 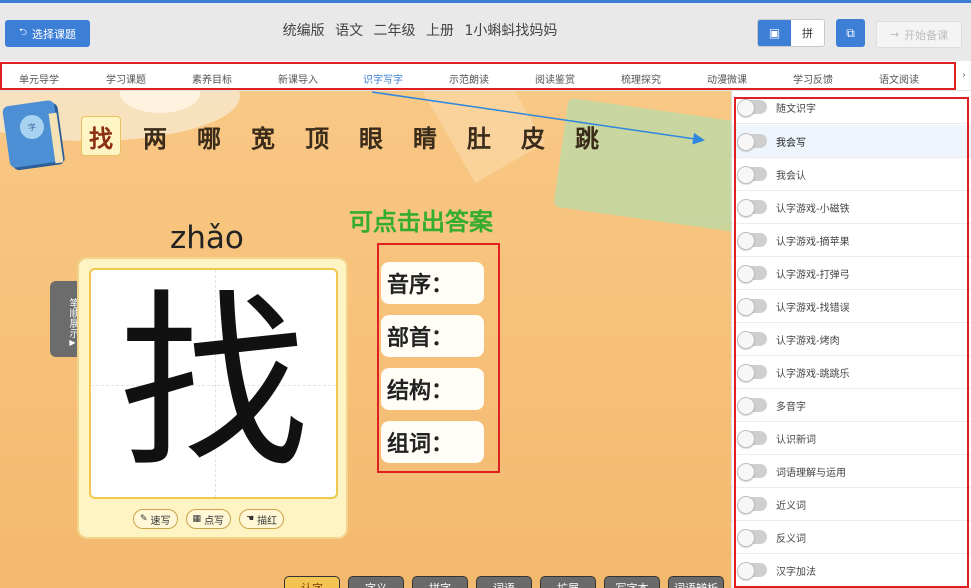 What do you see at coordinates (144, 519) in the screenshot?
I see `pencil-icon: ✎` at bounding box center [144, 519].